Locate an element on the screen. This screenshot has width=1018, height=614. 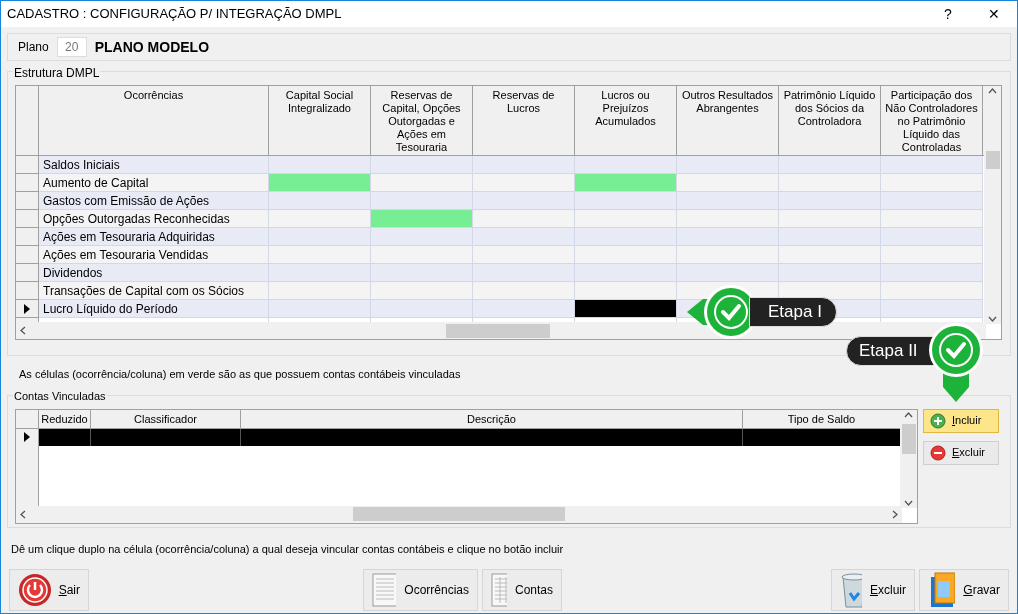
legend-text: As células (ocorrência/coluna) em verde são as que possuem contas contábeis vinculadas is located at coordinates (240, 374).